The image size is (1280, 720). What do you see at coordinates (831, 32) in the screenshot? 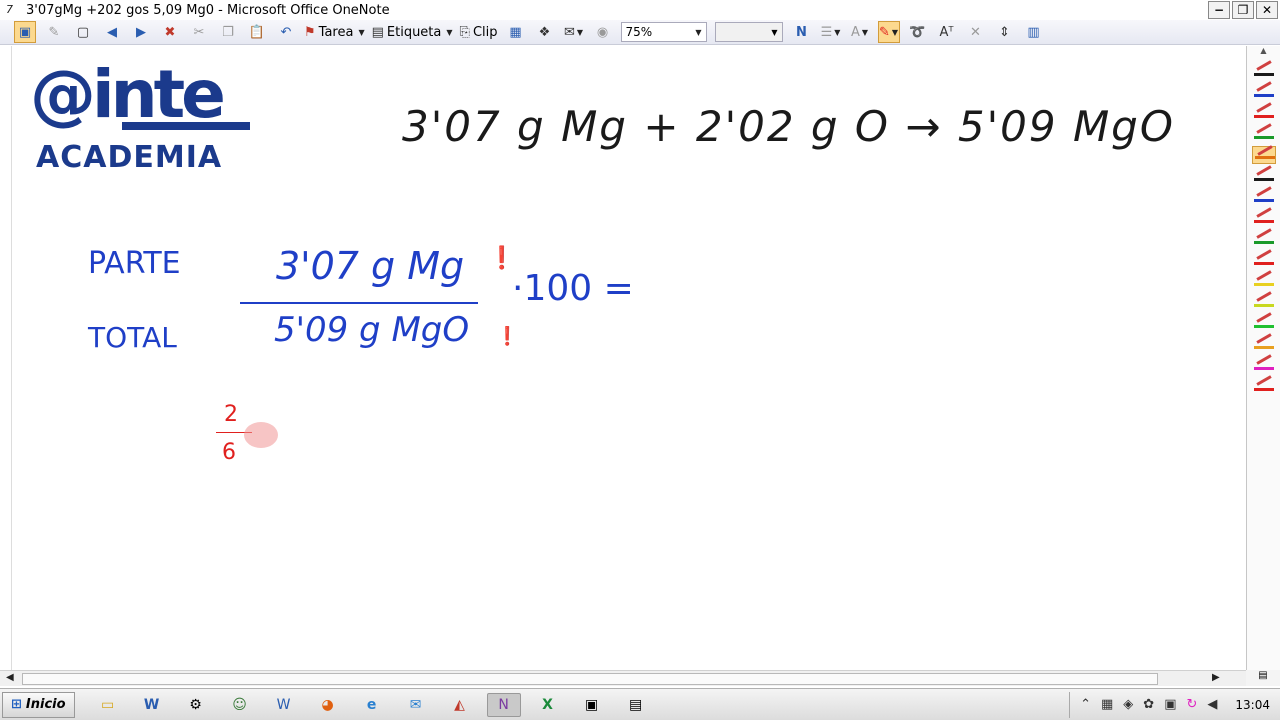
I see `bullets-icon: ☰ ▼` at bounding box center [831, 32].